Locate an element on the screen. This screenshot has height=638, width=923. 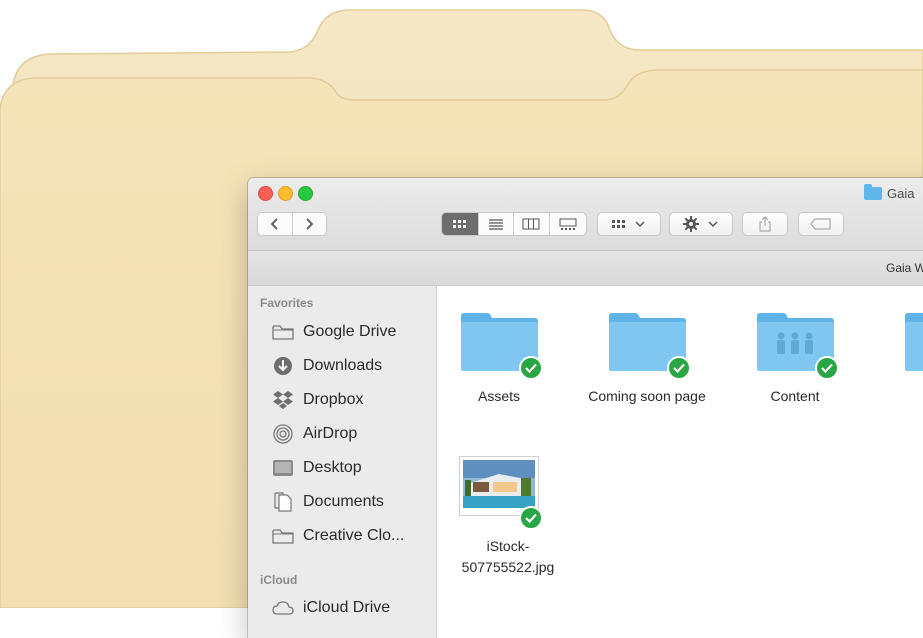
sidebar-item-label: Desktop is located at coordinates (332, 467).